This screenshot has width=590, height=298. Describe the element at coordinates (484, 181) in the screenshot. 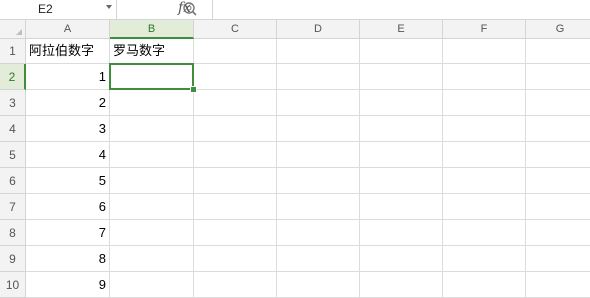

I see `cell-f6` at that location.